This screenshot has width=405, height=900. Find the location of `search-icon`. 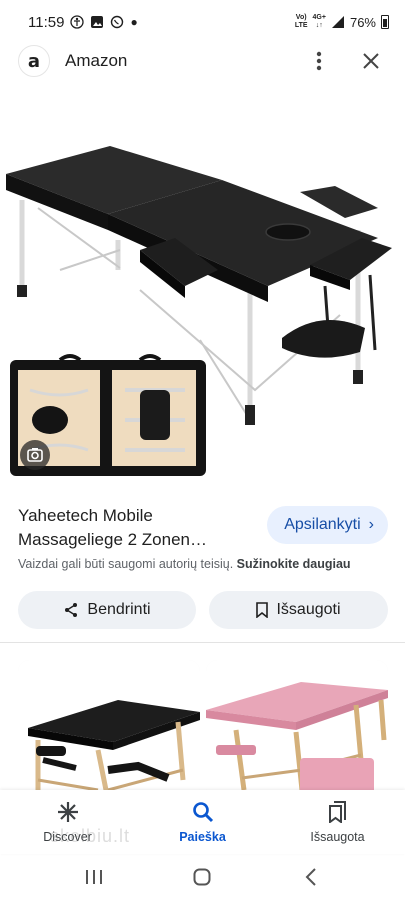

search-icon is located at coordinates (203, 812).